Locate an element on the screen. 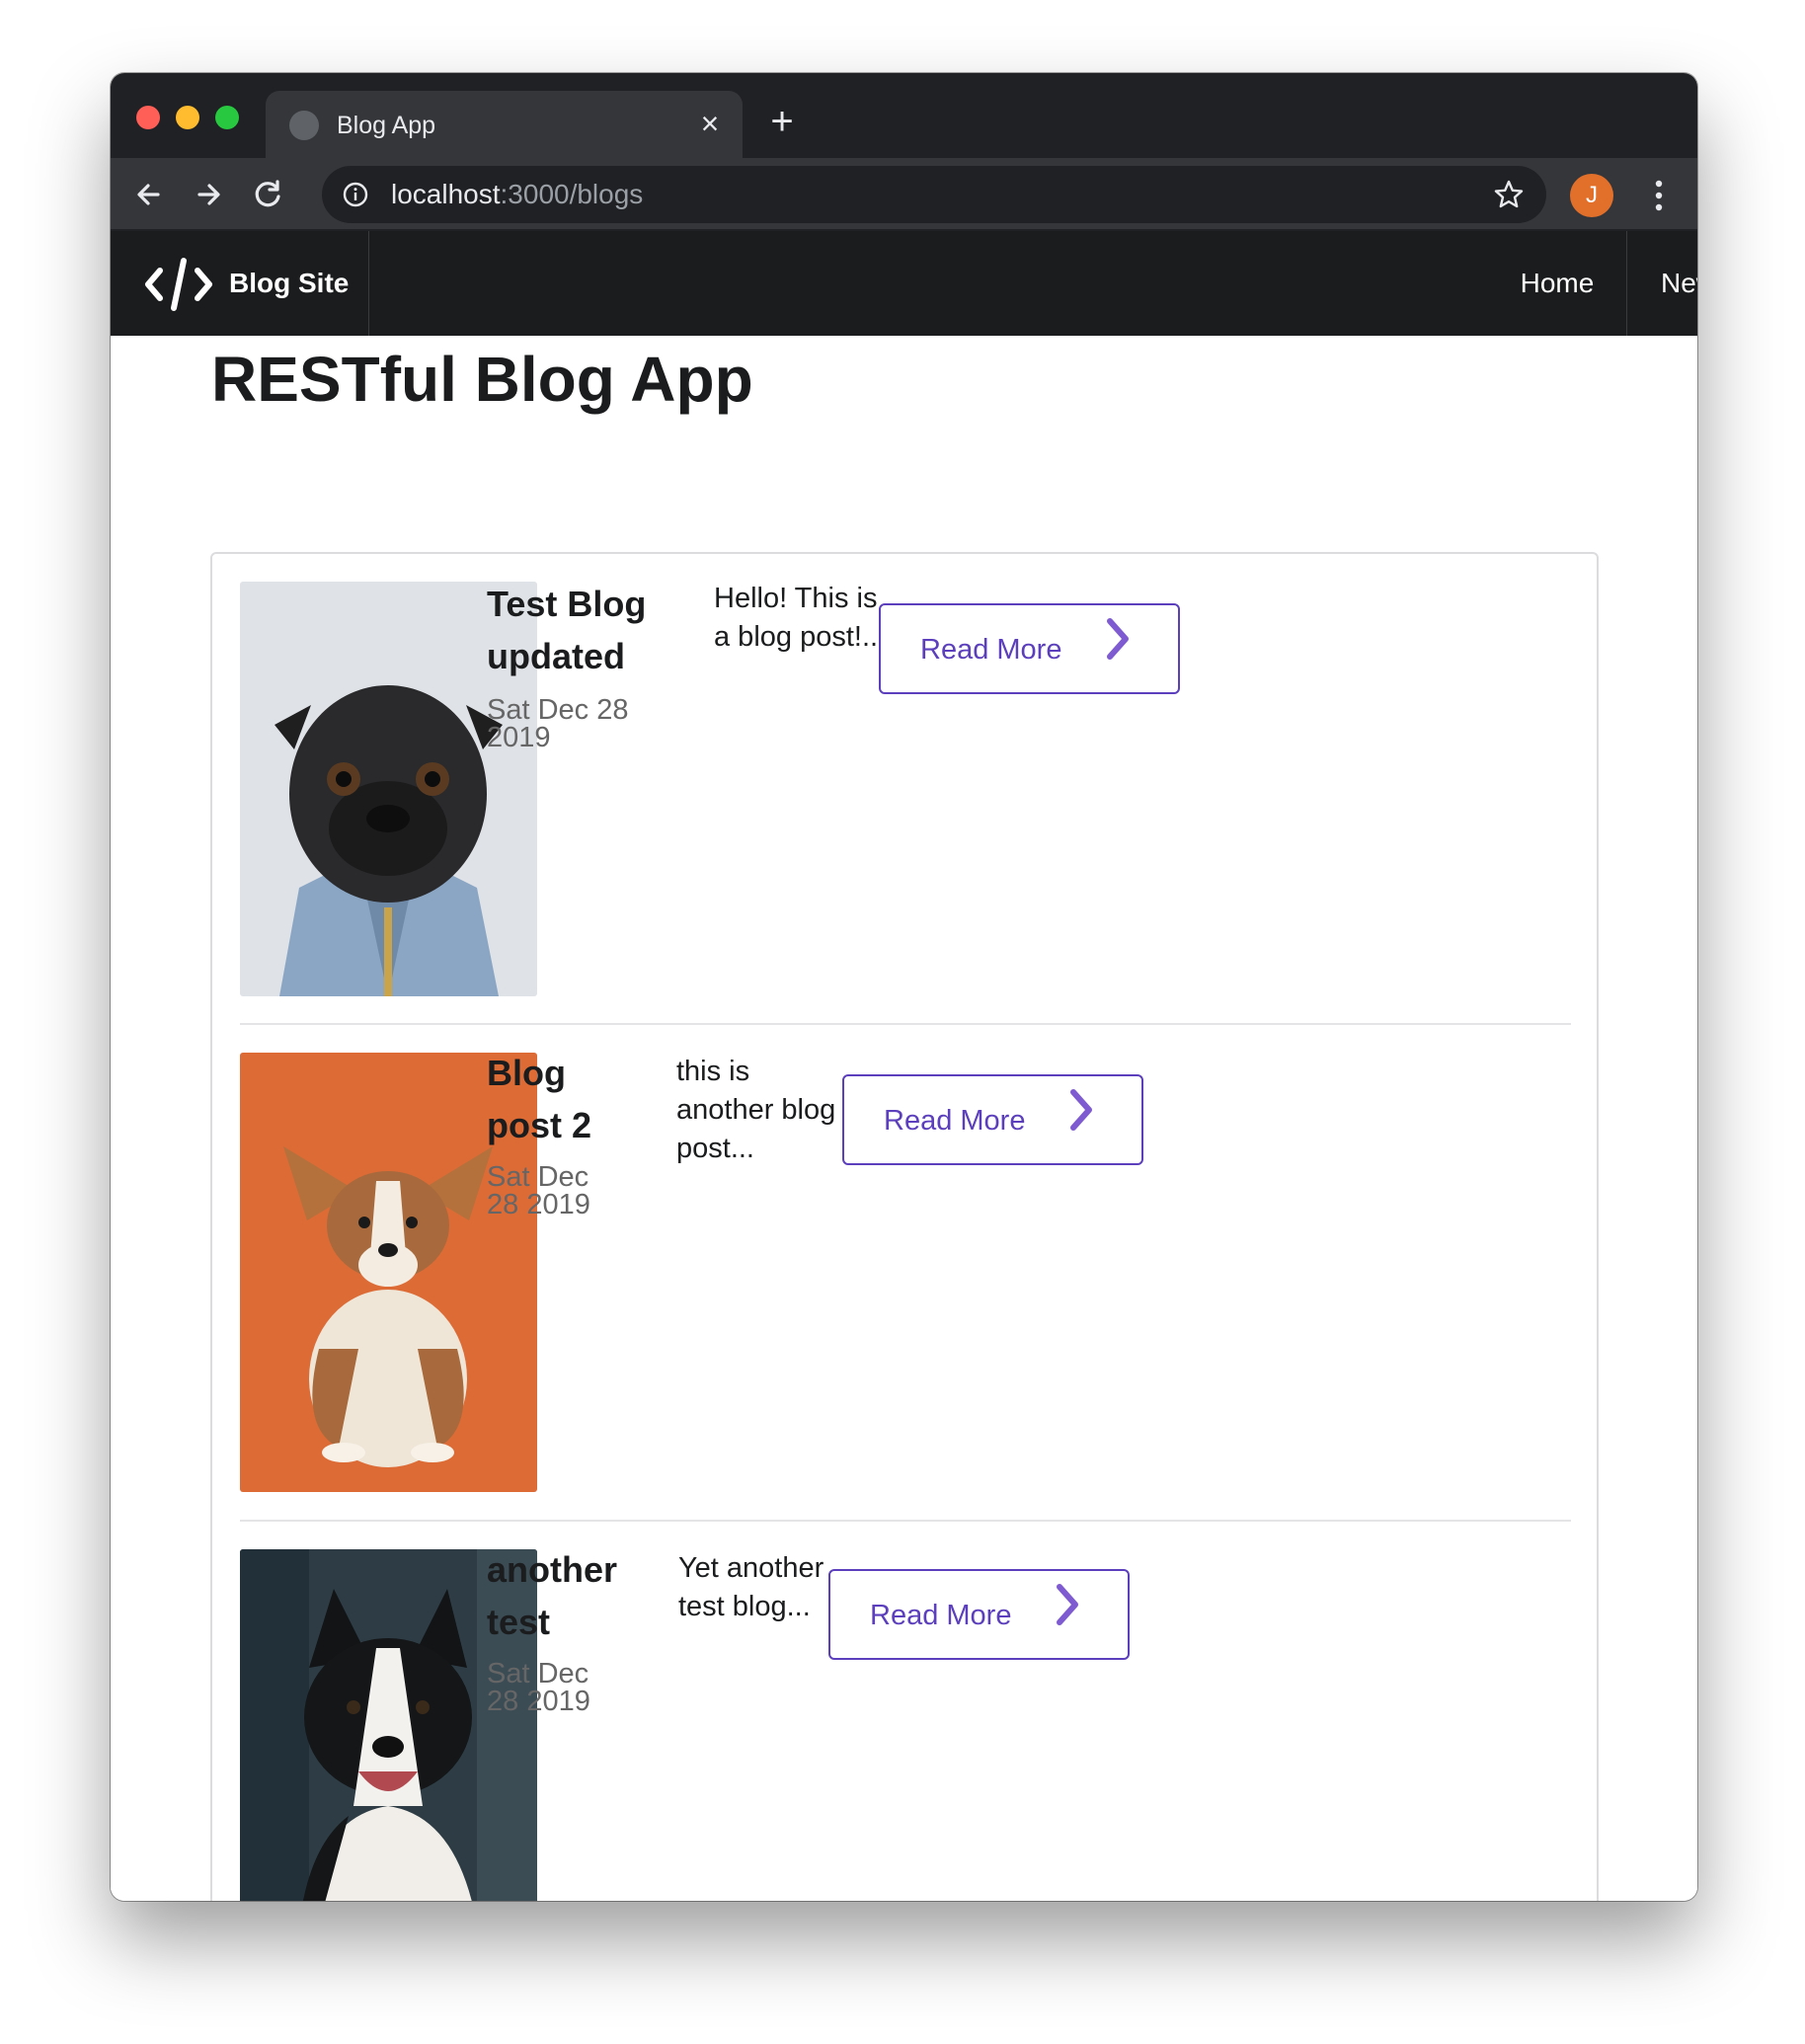 This screenshot has width=1805, height=2044. post-title: another test is located at coordinates (552, 1595).